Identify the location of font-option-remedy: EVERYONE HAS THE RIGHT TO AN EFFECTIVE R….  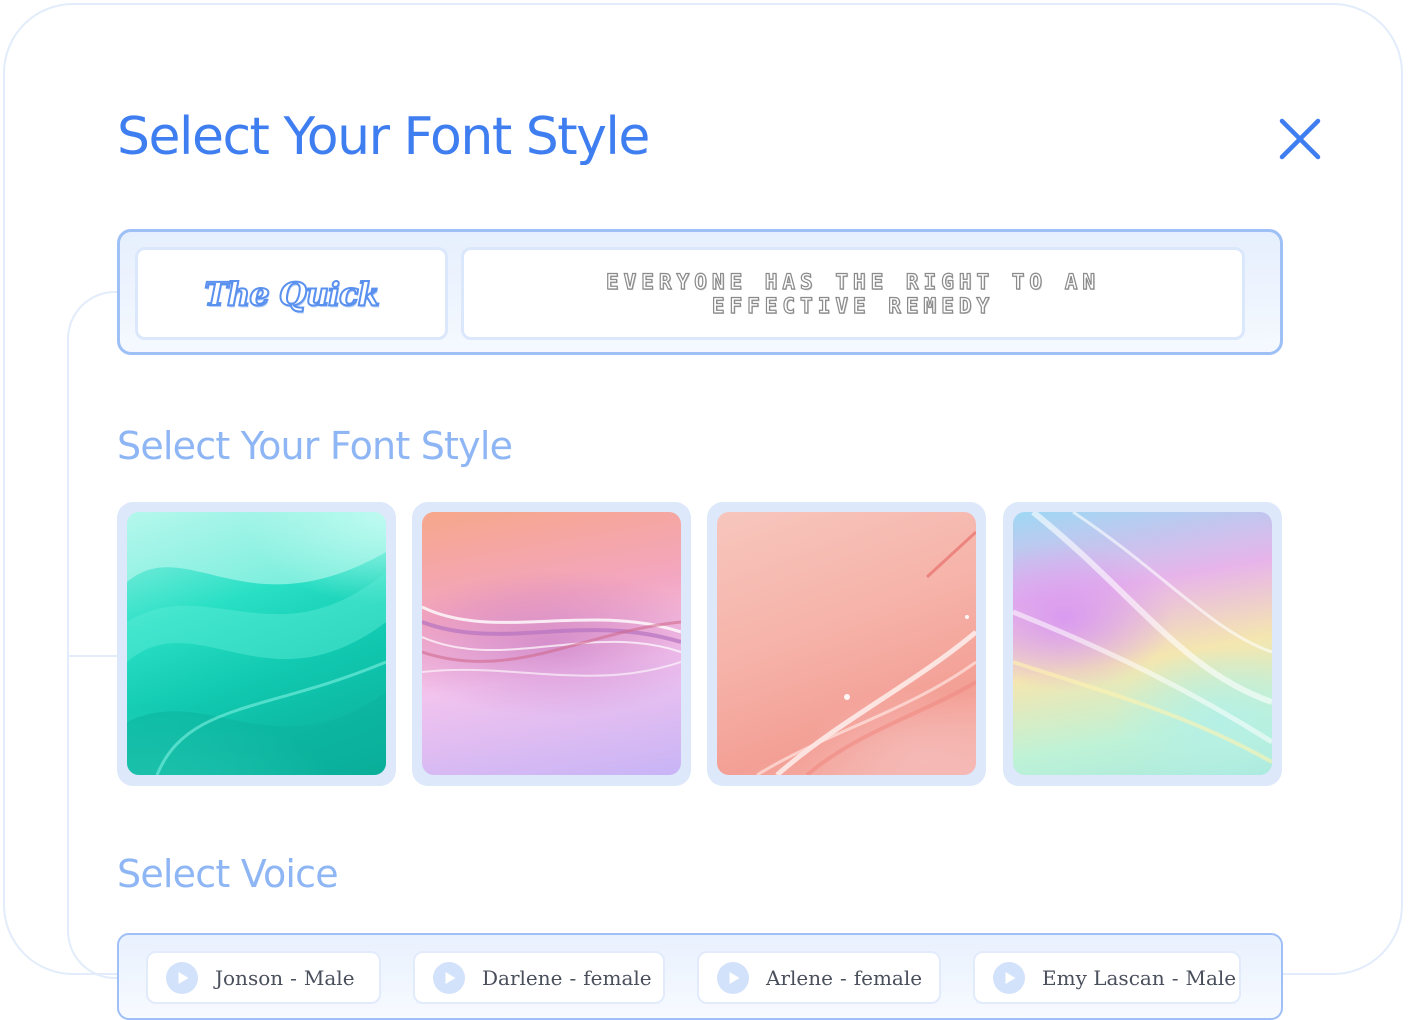
(853, 293).